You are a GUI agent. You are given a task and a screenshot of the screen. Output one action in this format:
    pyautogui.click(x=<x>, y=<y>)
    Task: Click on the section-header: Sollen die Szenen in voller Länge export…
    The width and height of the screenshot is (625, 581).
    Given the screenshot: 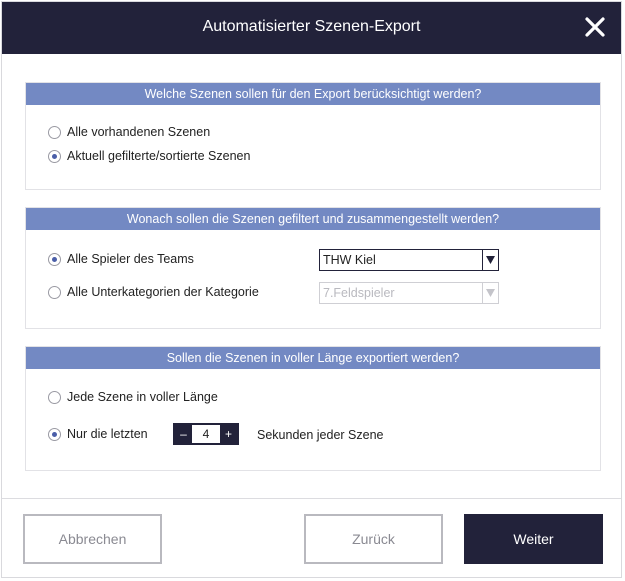 What is the action you would take?
    pyautogui.click(x=313, y=358)
    